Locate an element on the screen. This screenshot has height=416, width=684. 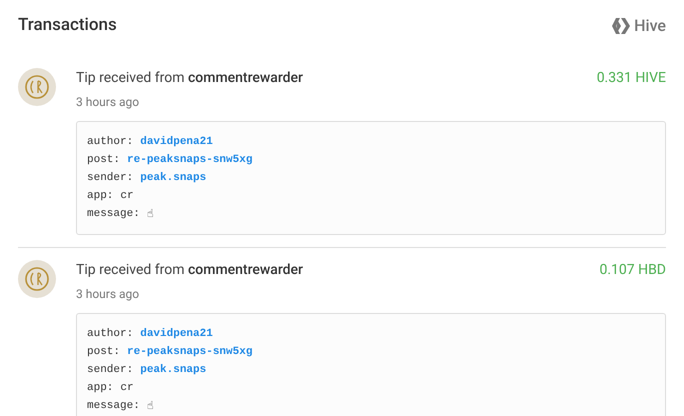
section-title: Transactions is located at coordinates (67, 26).